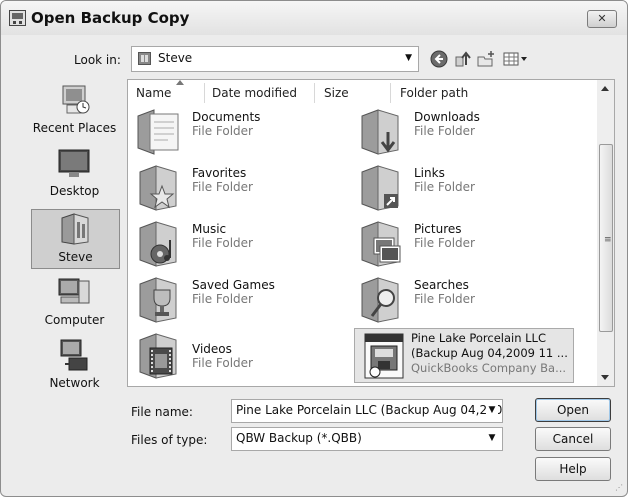 Image resolution: width=628 pixels, height=497 pixels. I want to click on place-label: Steve, so click(75, 257).